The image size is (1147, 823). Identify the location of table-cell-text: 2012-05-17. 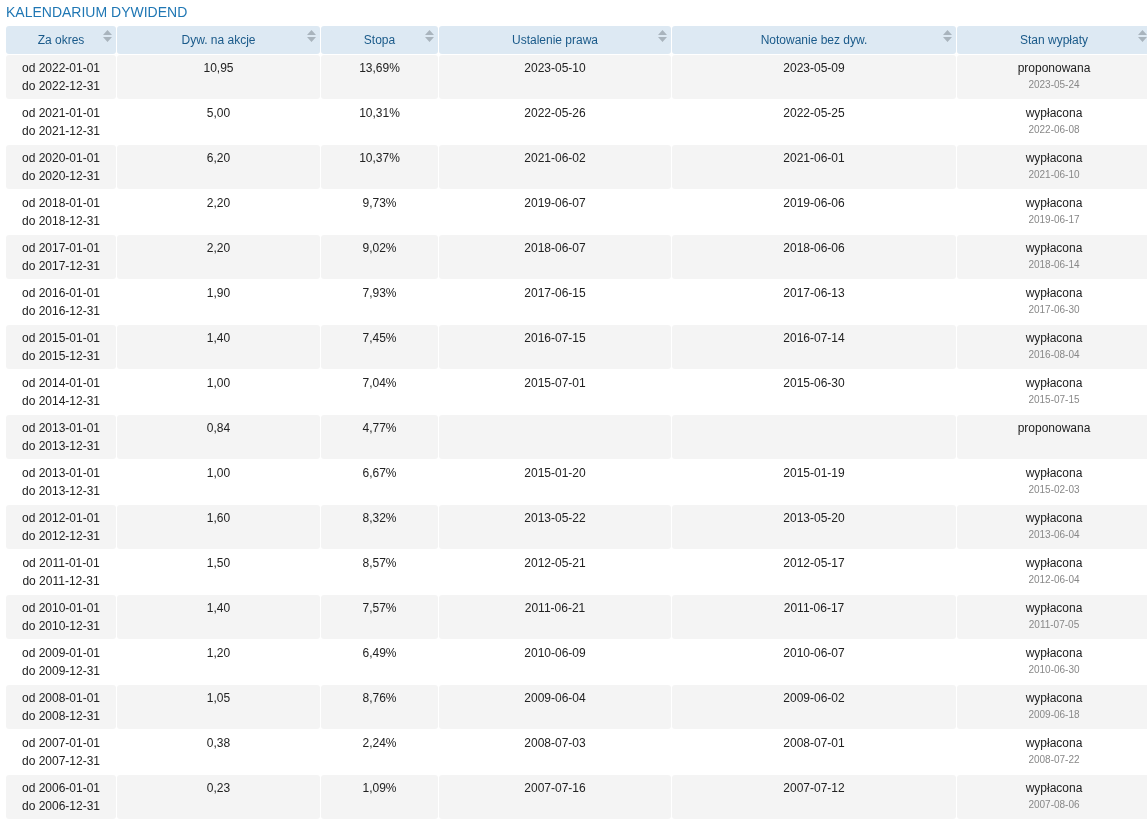
(814, 563).